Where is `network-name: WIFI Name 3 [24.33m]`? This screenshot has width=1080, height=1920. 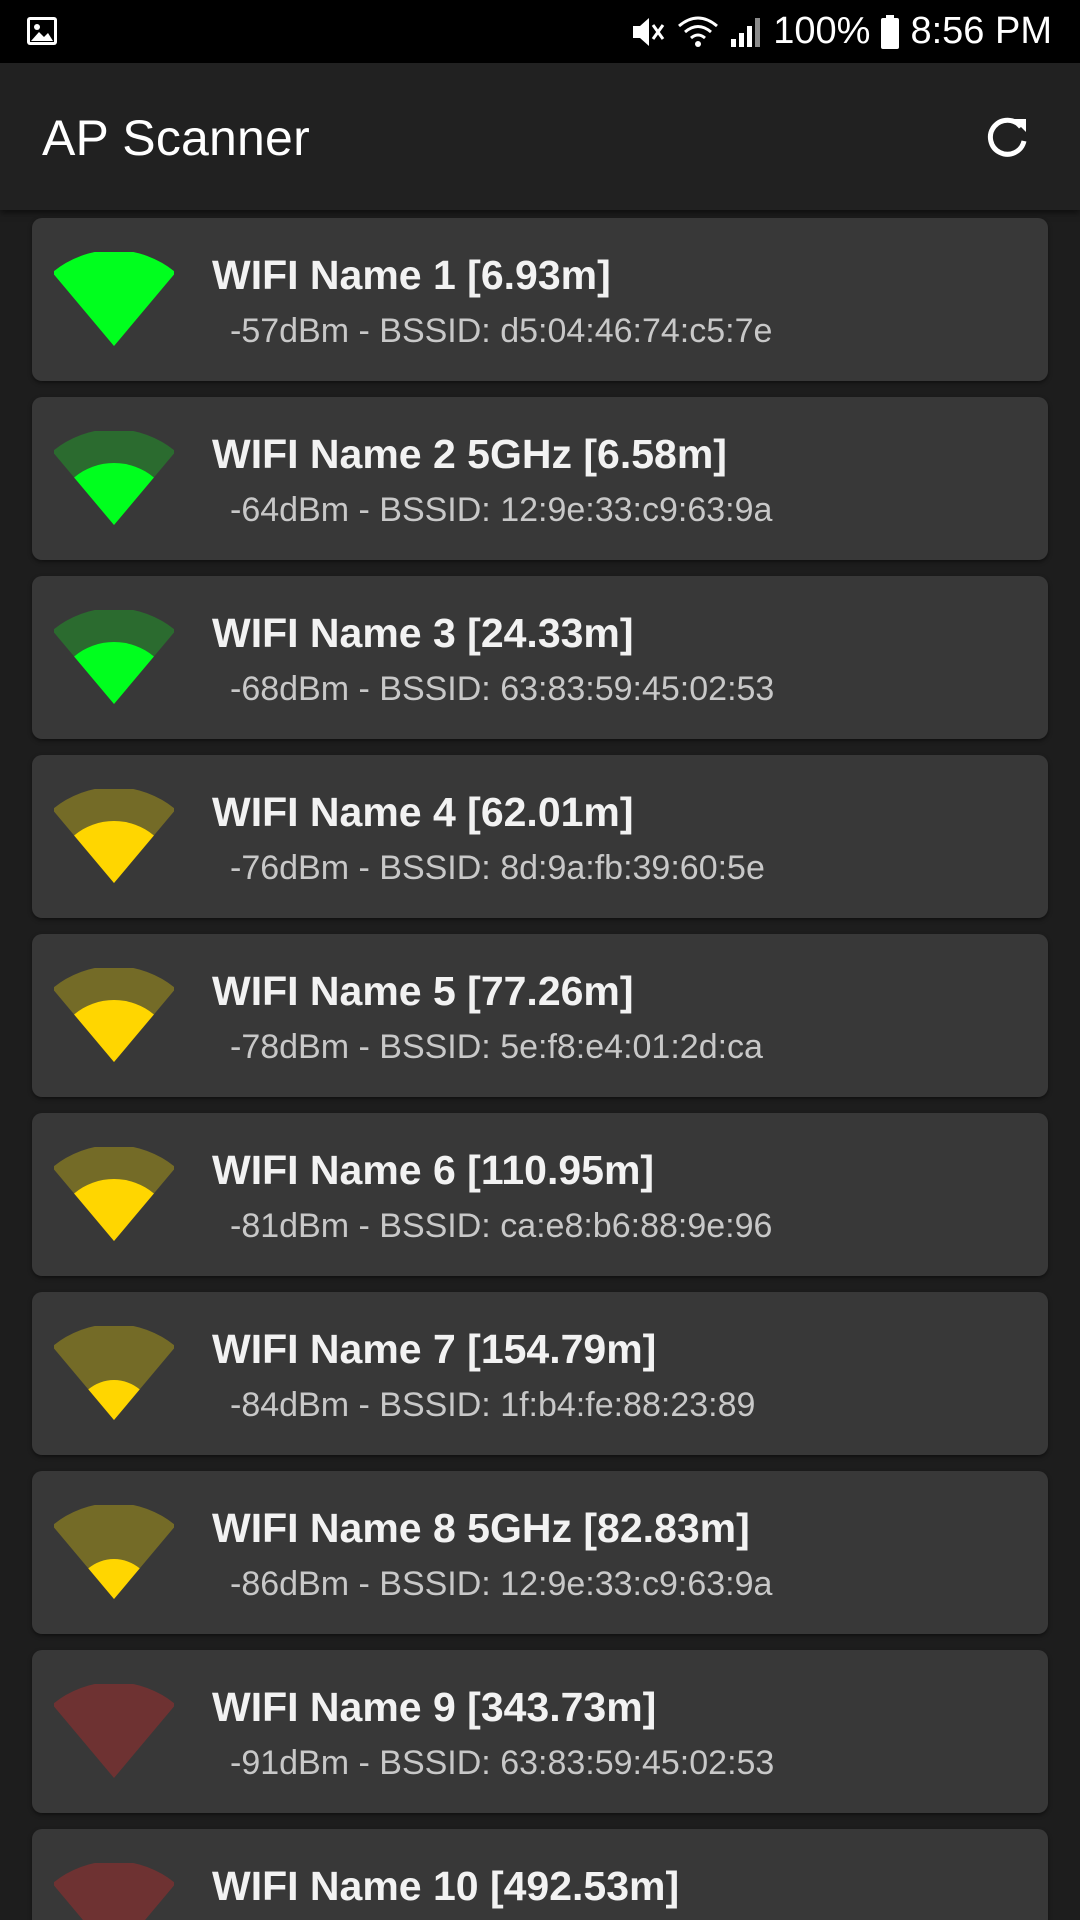 network-name: WIFI Name 3 [24.33m] is located at coordinates (423, 633).